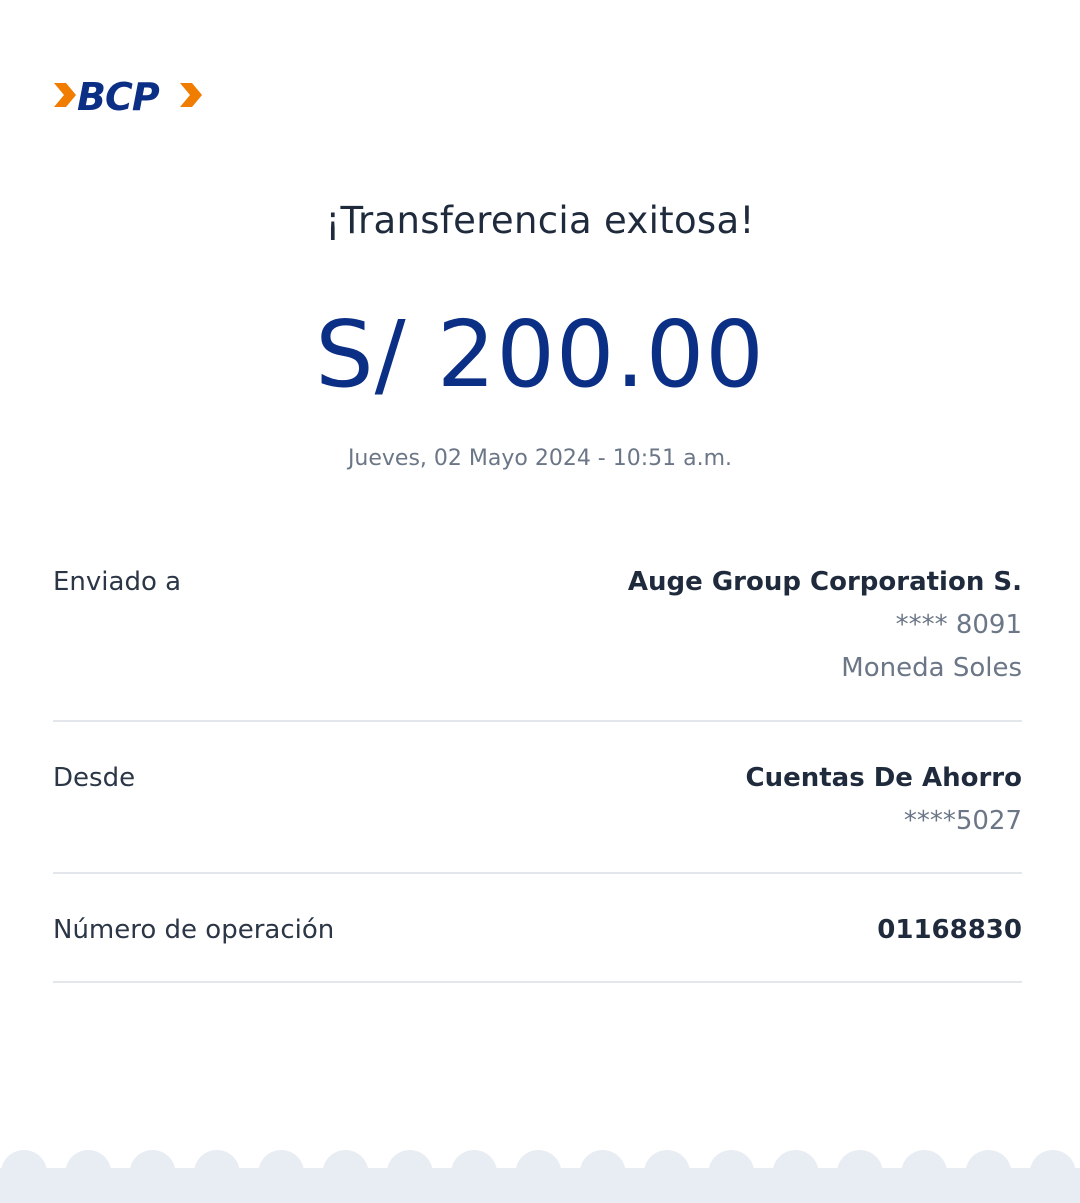  I want to click on bcp-logo: BCP, so click(128, 95).